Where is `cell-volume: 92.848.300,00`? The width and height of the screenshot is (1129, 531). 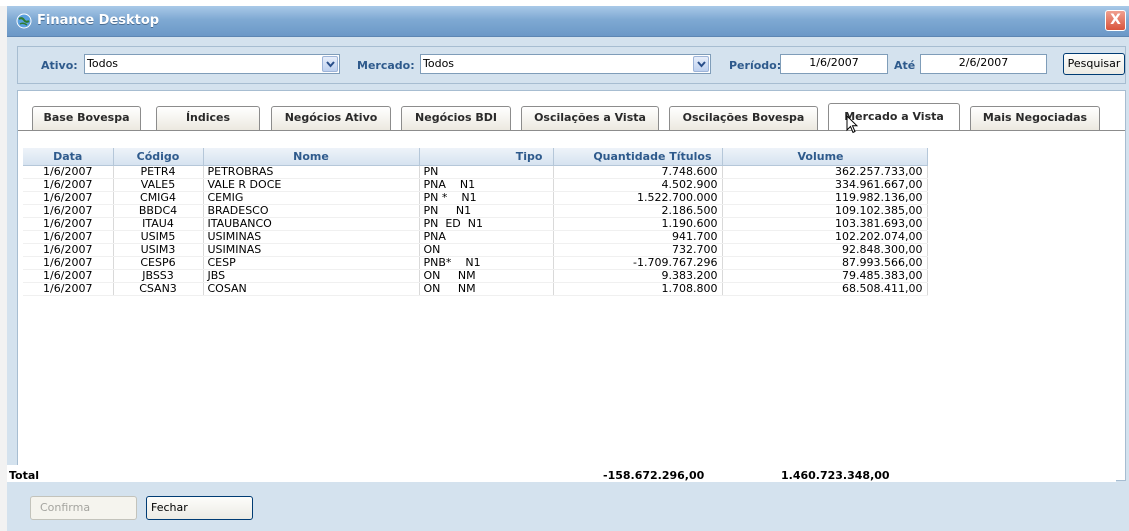
cell-volume: 92.848.300,00 is located at coordinates (825, 250).